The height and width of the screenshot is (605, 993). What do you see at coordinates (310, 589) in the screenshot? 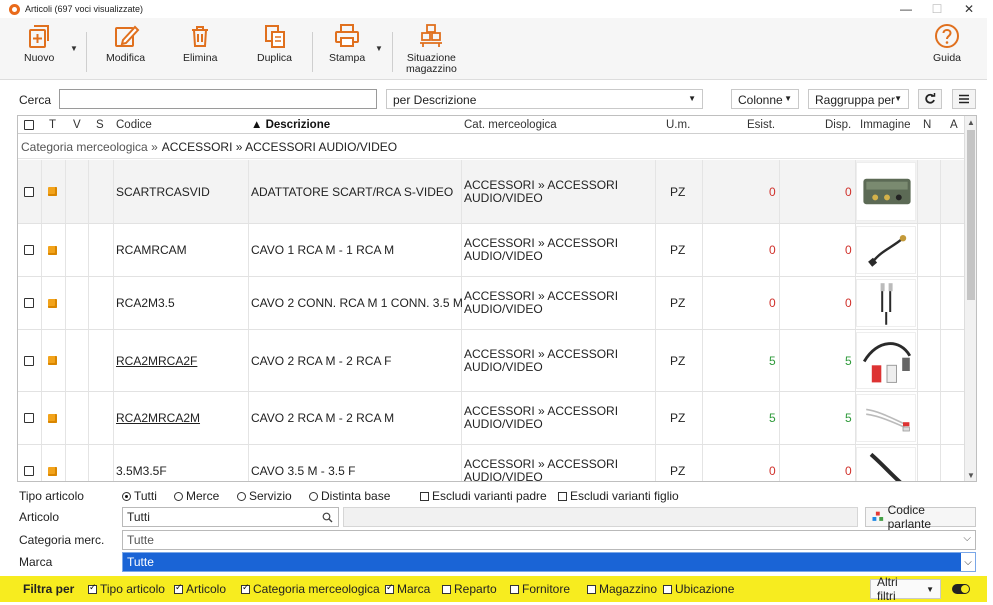
I see `filter-categoria: Categoria merceologica` at bounding box center [310, 589].